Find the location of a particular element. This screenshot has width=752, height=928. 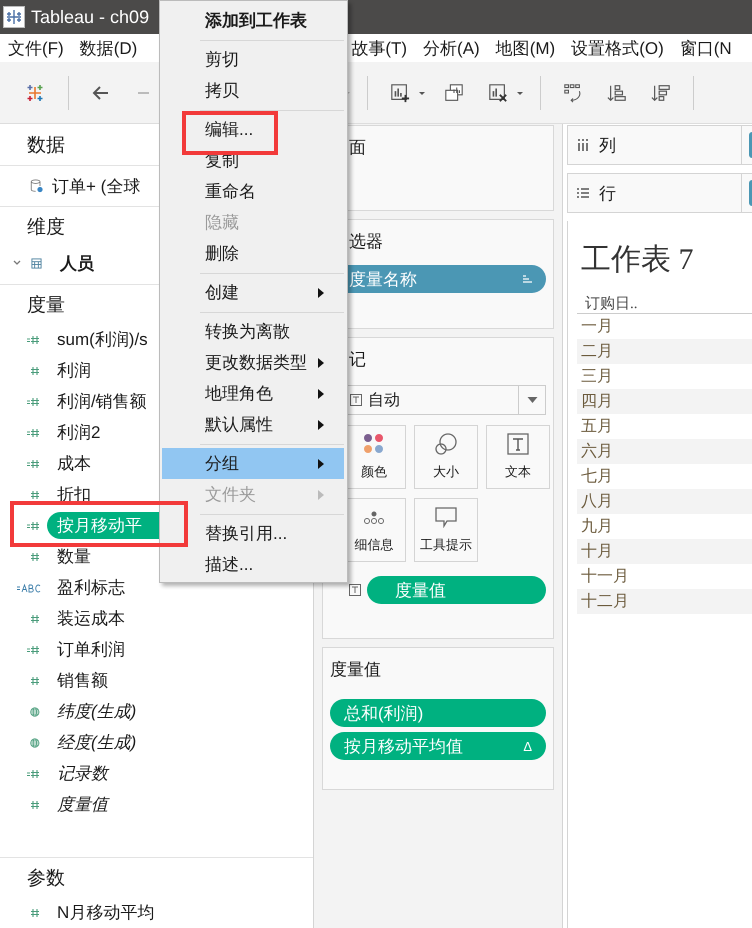

row-header: 十一月 is located at coordinates (605, 576).